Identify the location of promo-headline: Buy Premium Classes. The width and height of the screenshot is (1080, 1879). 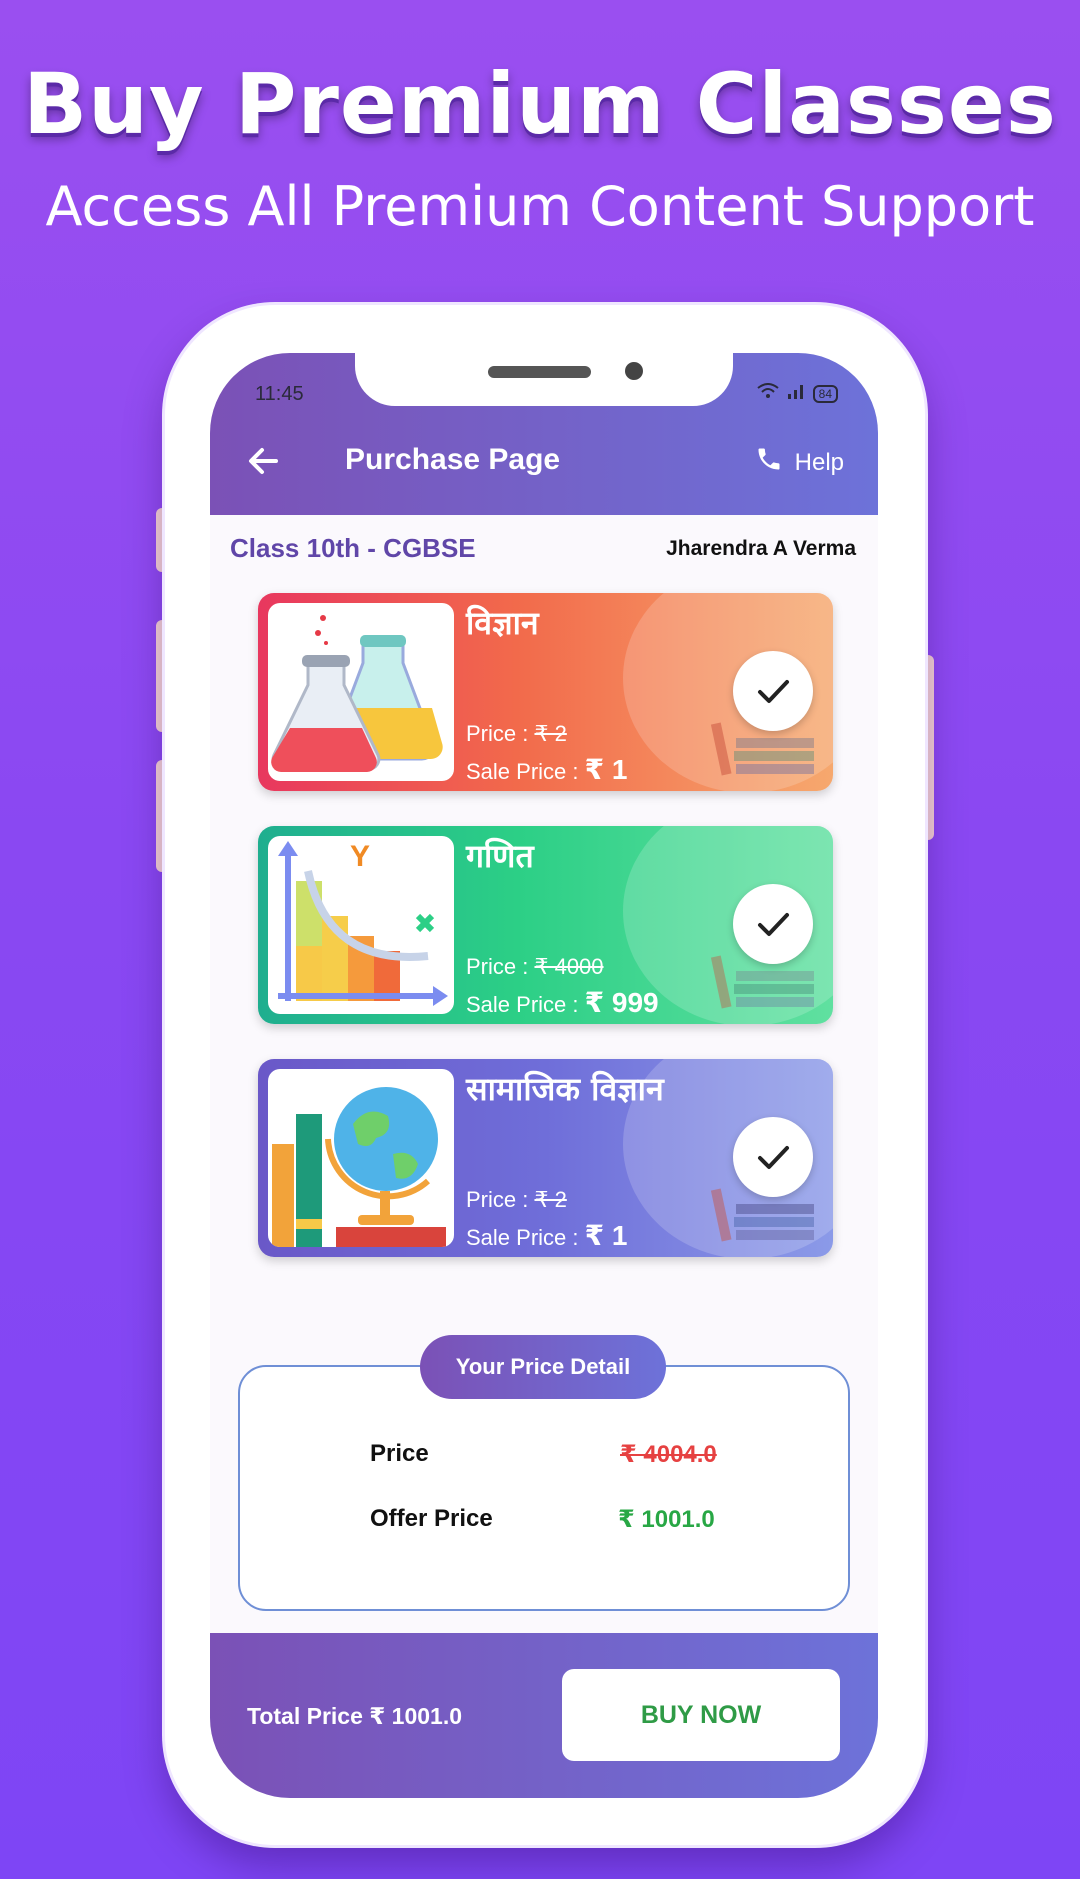
(540, 104).